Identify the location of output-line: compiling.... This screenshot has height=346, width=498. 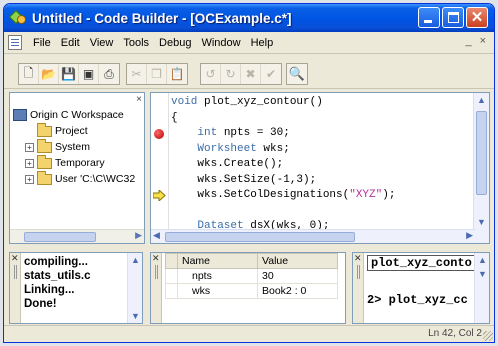
(56, 262).